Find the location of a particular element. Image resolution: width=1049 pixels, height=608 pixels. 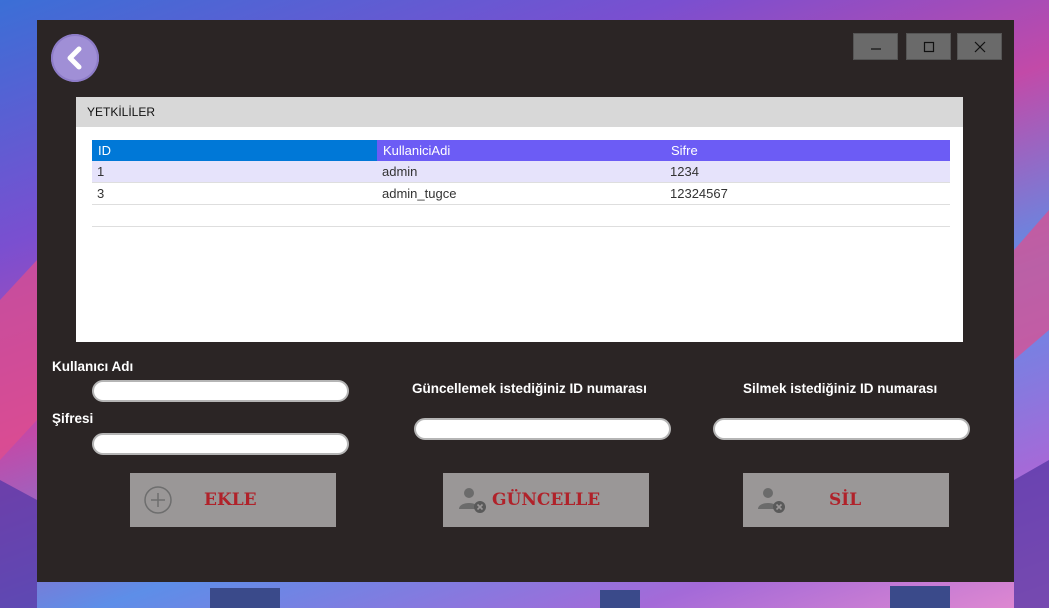

cell-id: 3 is located at coordinates (101, 193).